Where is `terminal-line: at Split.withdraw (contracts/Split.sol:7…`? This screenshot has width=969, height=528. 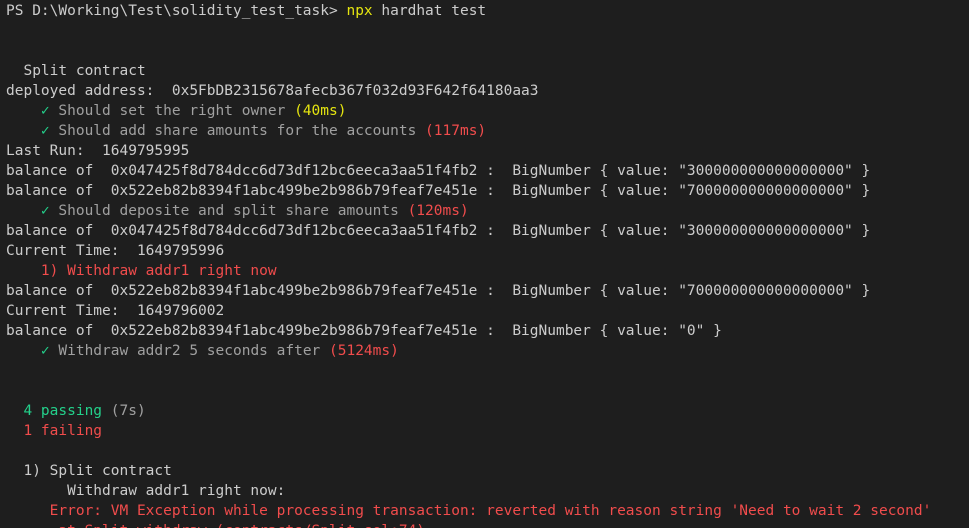
terminal-line: at Split.withdraw (contracts/Split.sol:7… is located at coordinates (215, 524).